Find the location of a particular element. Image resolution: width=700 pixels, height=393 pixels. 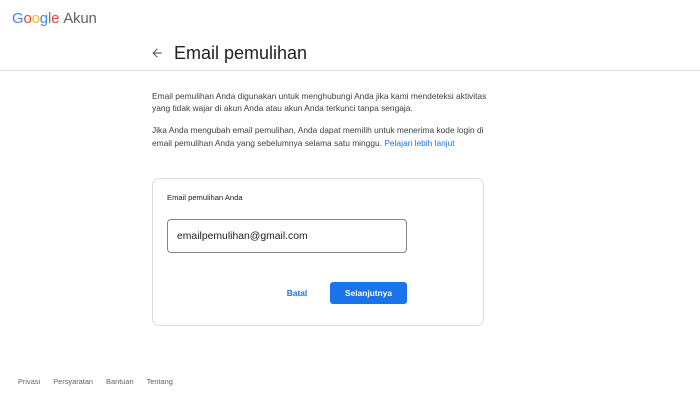

logo-letter: g is located at coordinates (43, 18).